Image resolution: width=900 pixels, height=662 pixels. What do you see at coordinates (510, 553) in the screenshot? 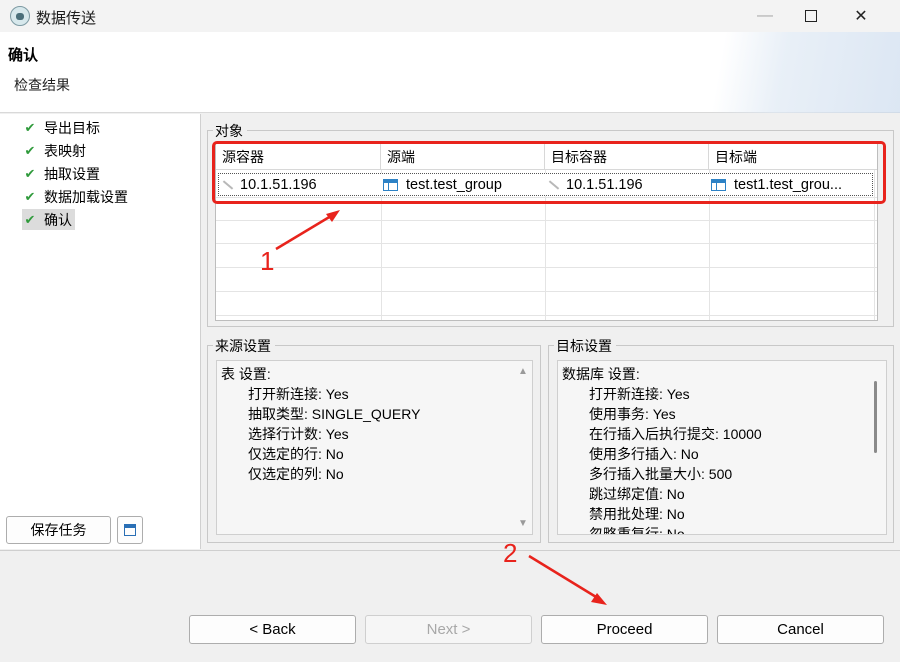
I see `annotation-number-2: 2` at bounding box center [510, 553].